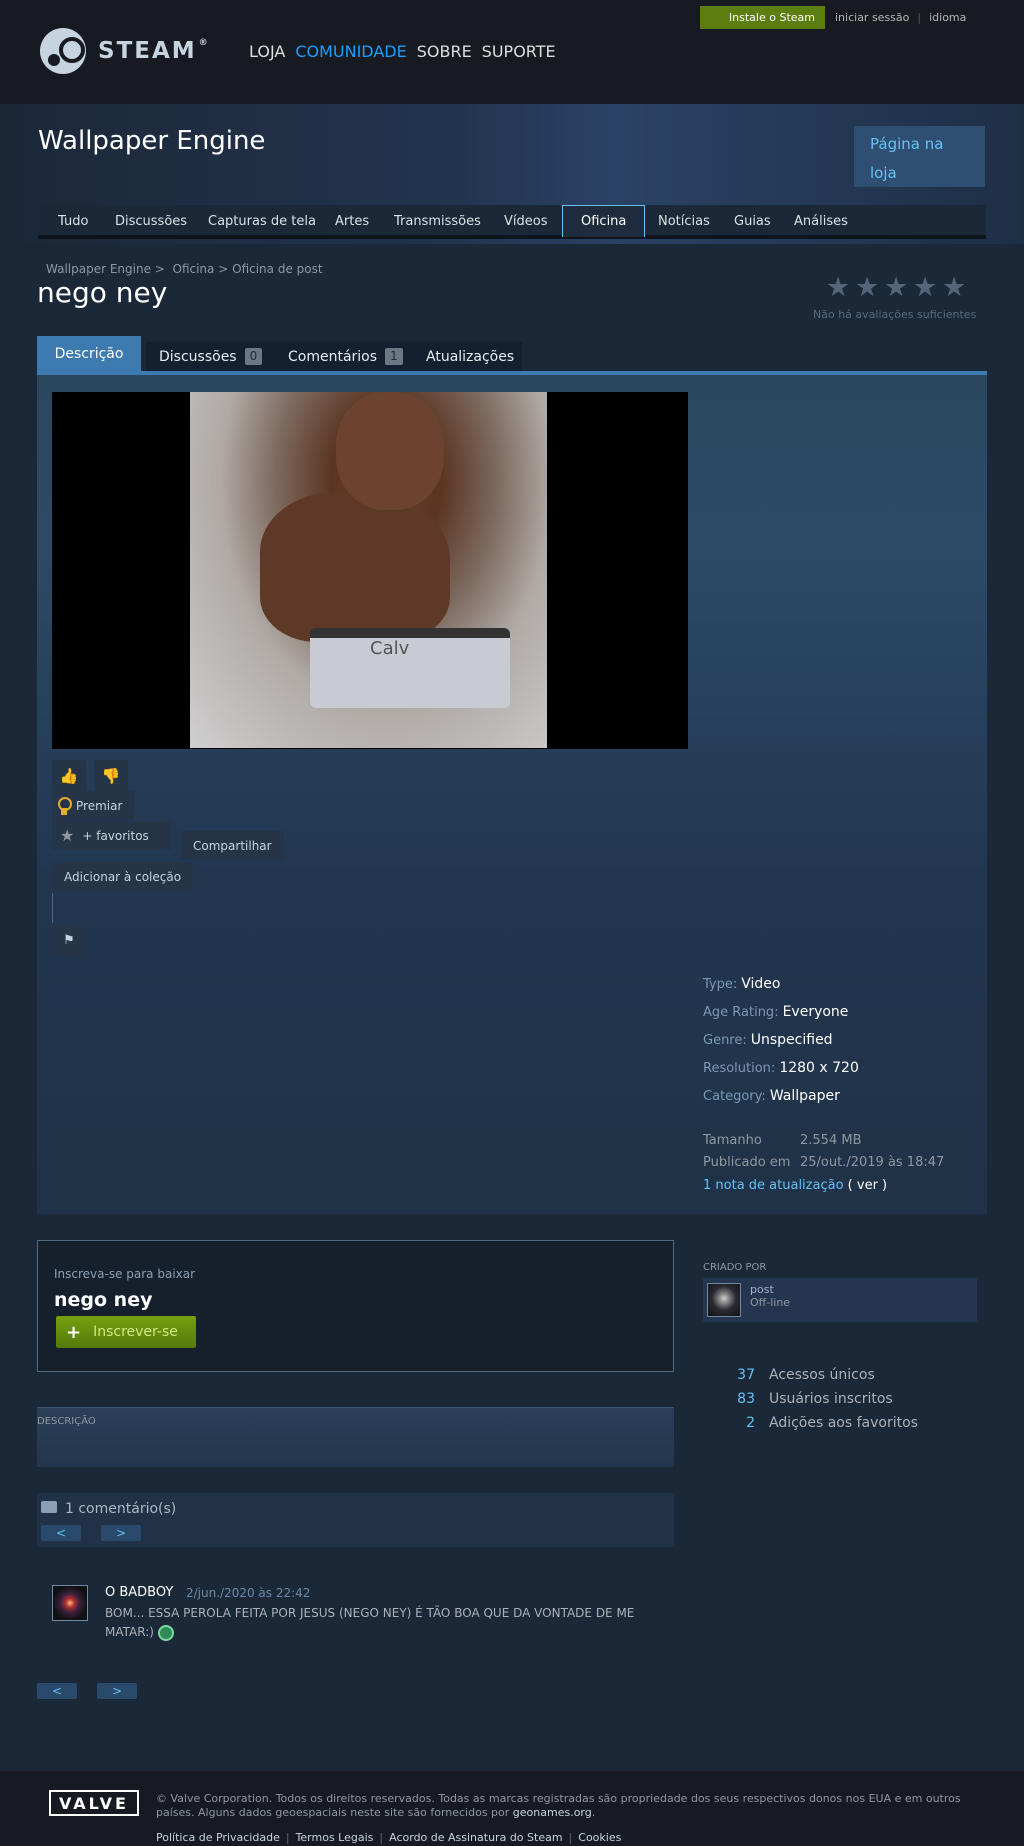  What do you see at coordinates (74, 1332) in the screenshot?
I see `plus-icon: +` at bounding box center [74, 1332].